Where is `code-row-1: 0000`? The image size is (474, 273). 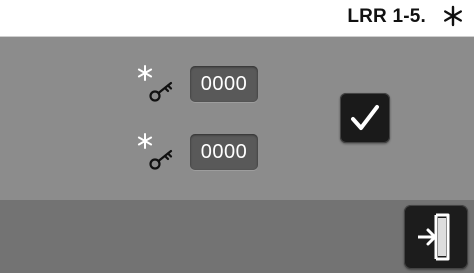 code-row-1: 0000 is located at coordinates (201, 85).